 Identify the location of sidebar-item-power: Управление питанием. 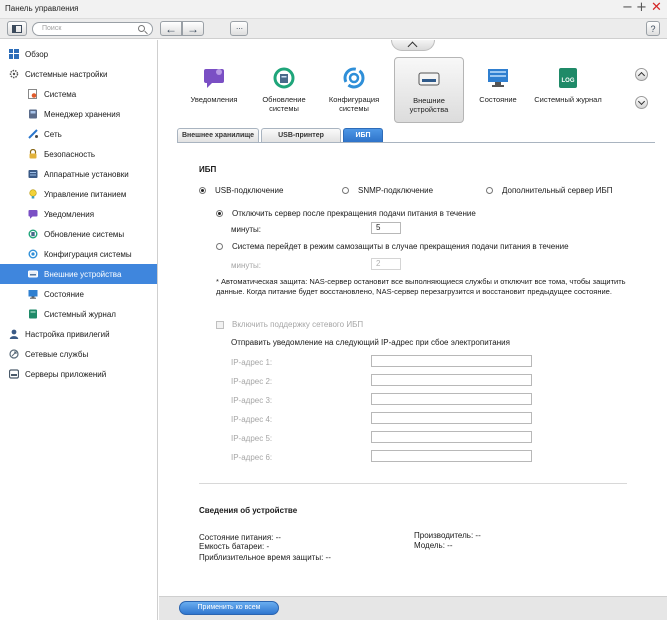
(78, 194).